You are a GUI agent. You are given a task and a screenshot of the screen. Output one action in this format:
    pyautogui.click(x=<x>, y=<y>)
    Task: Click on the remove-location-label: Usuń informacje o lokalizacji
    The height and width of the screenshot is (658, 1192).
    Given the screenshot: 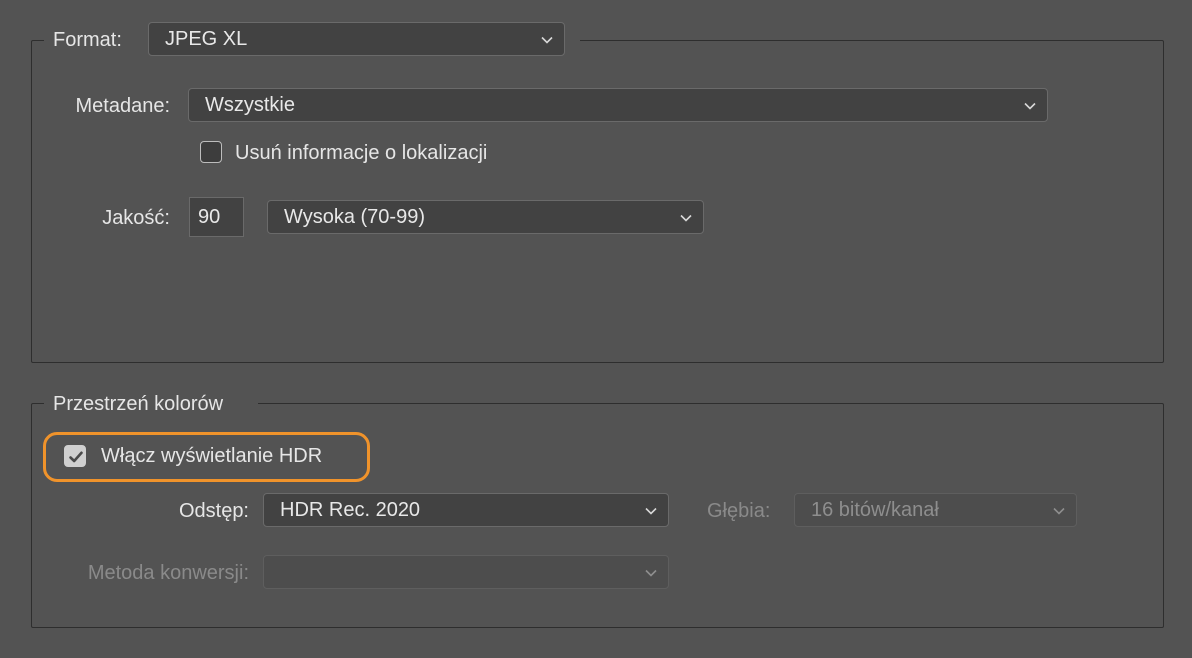 What is the action you would take?
    pyautogui.click(x=361, y=153)
    